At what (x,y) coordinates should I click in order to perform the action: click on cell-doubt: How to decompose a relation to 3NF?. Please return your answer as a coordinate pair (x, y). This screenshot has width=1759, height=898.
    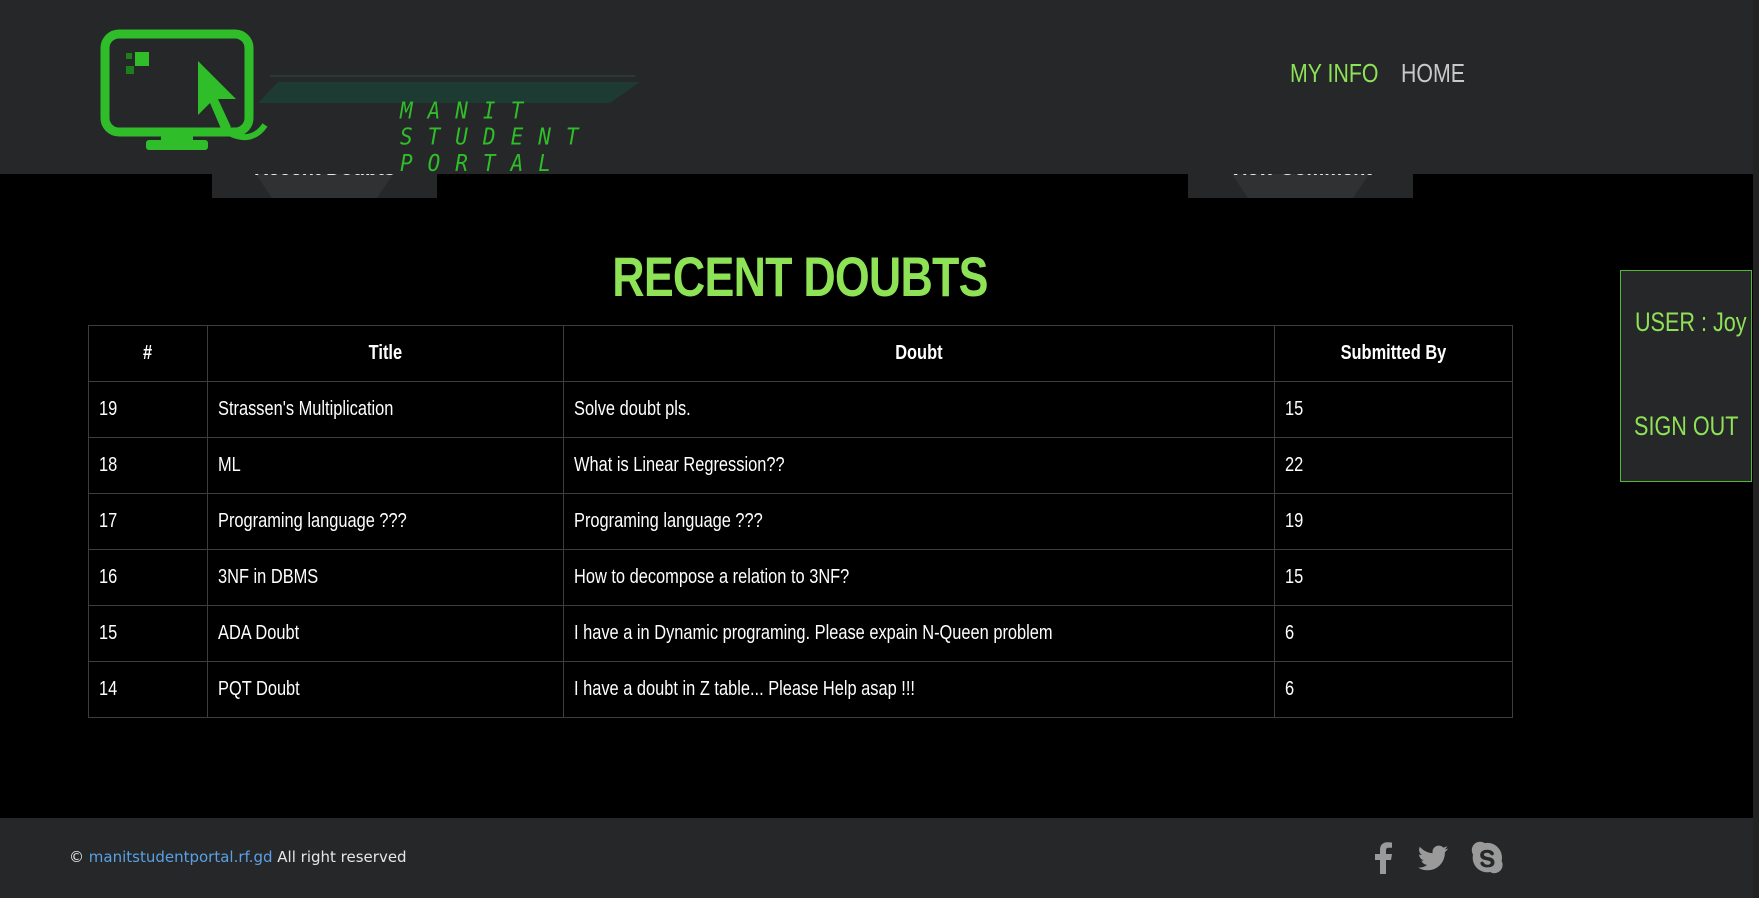
    Looking at the image, I should click on (919, 577).